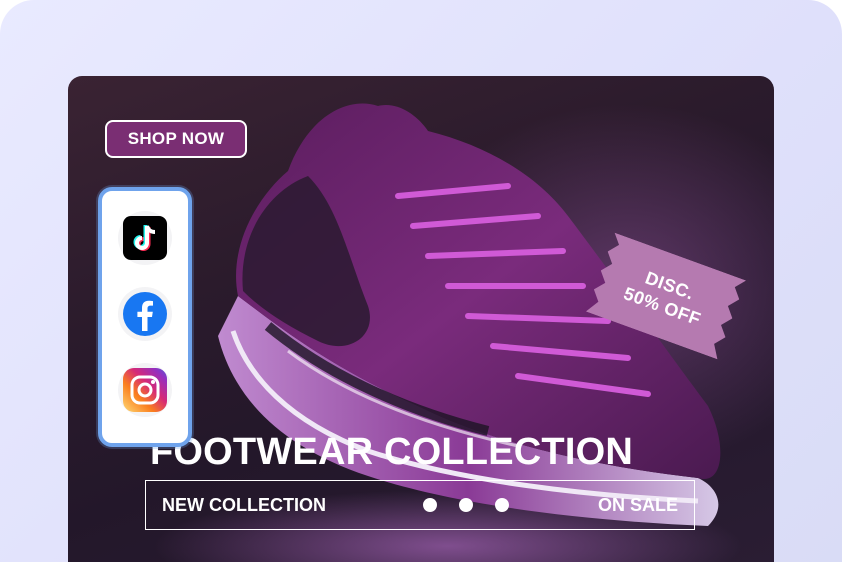 The width and height of the screenshot is (842, 562). I want to click on tiktok-icon, so click(145, 238).